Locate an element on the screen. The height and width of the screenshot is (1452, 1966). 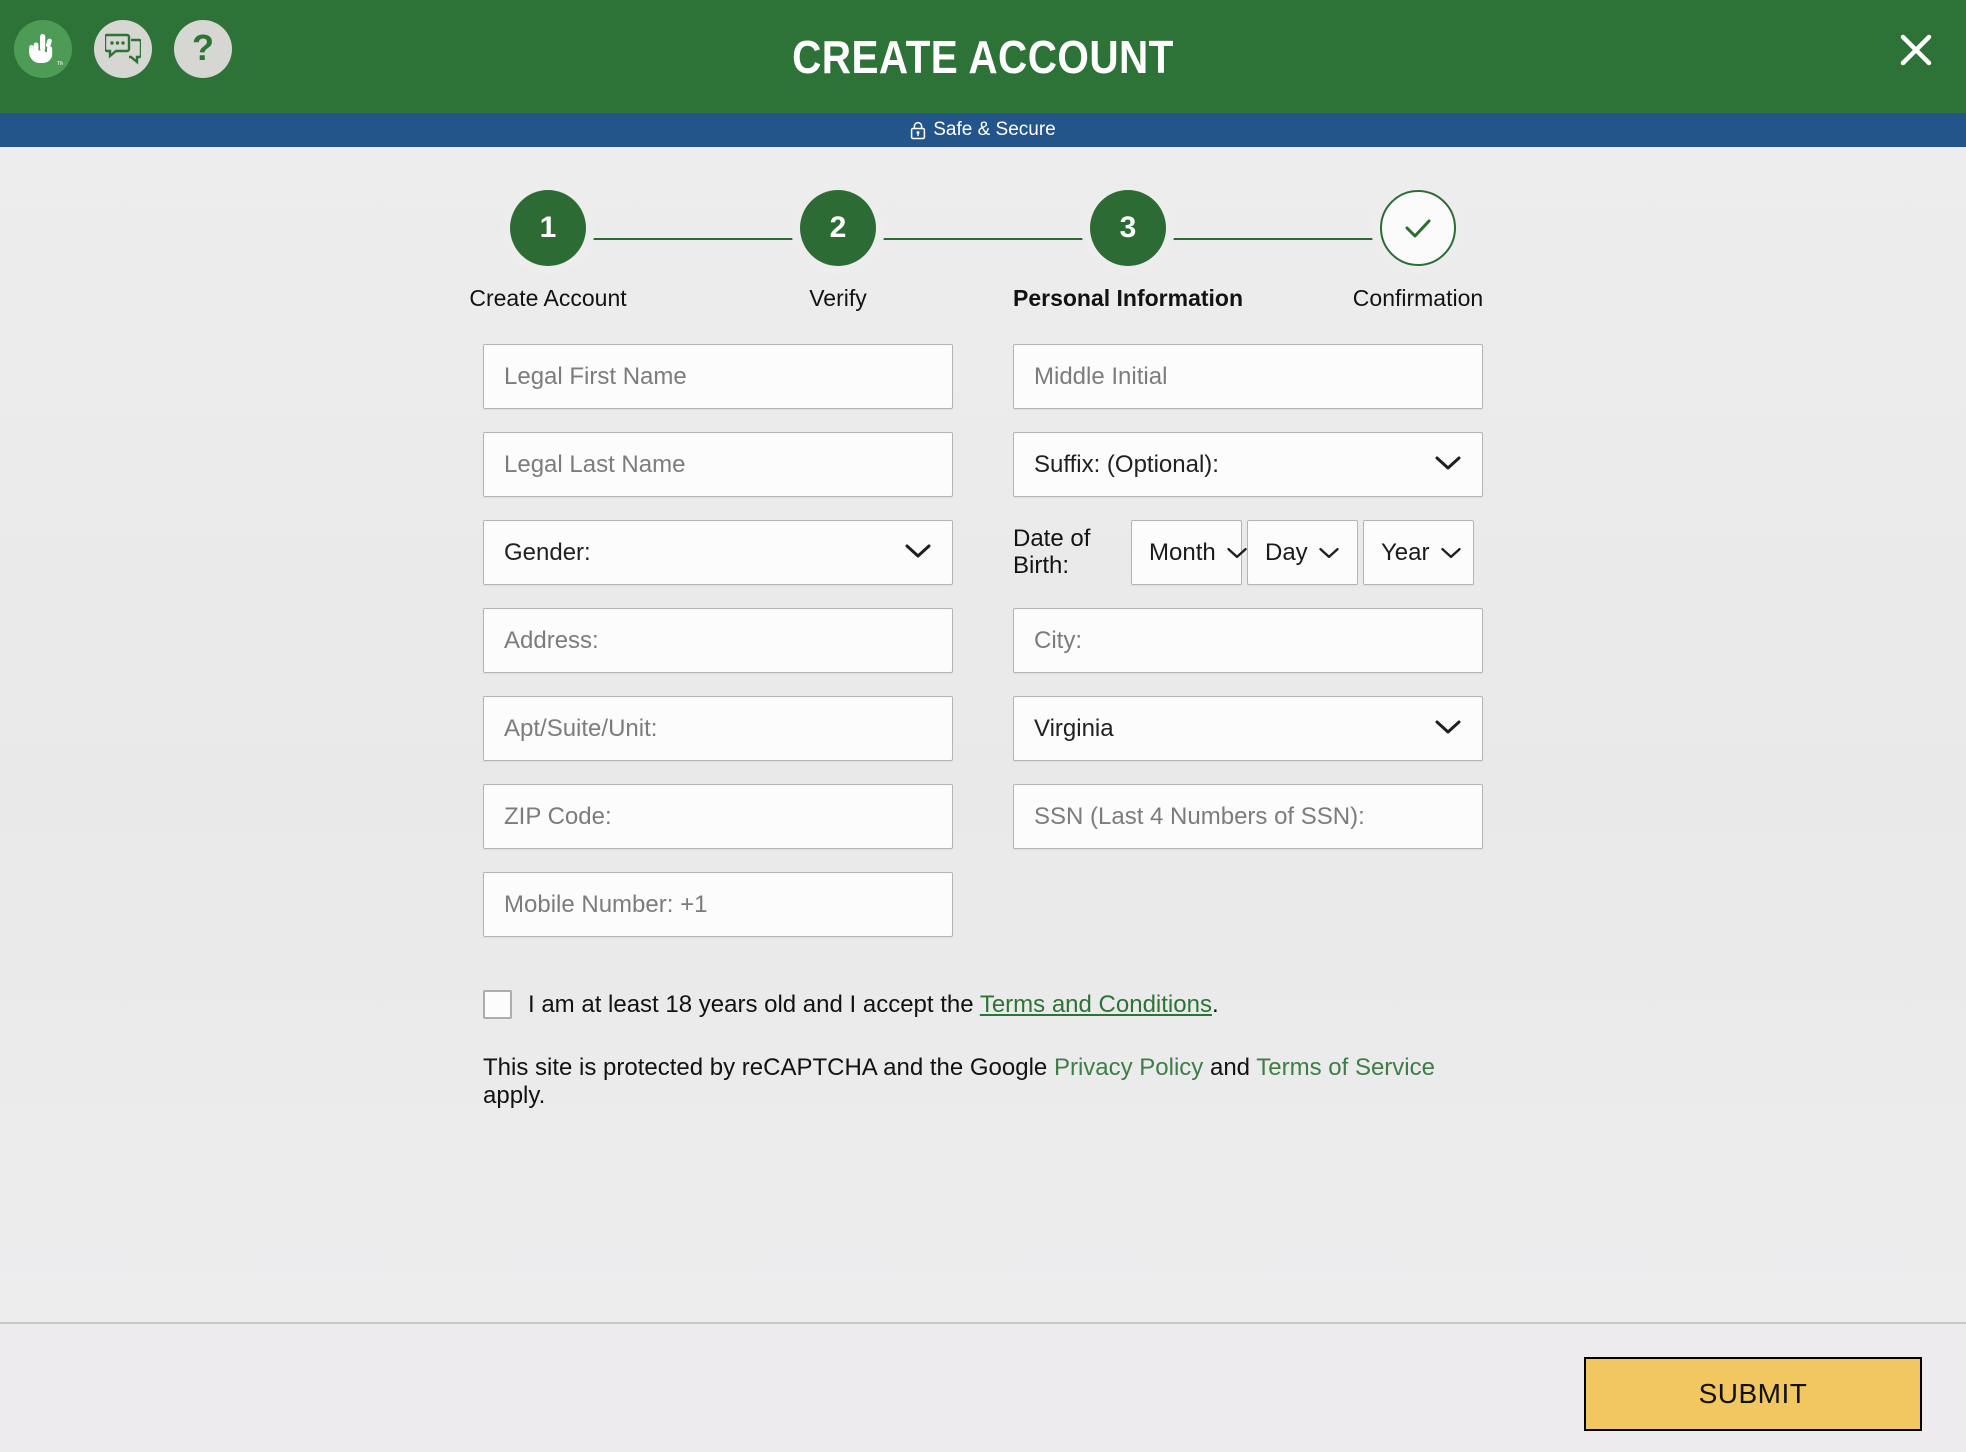
stepper-label-4: Confirmation is located at coordinates (1418, 298).